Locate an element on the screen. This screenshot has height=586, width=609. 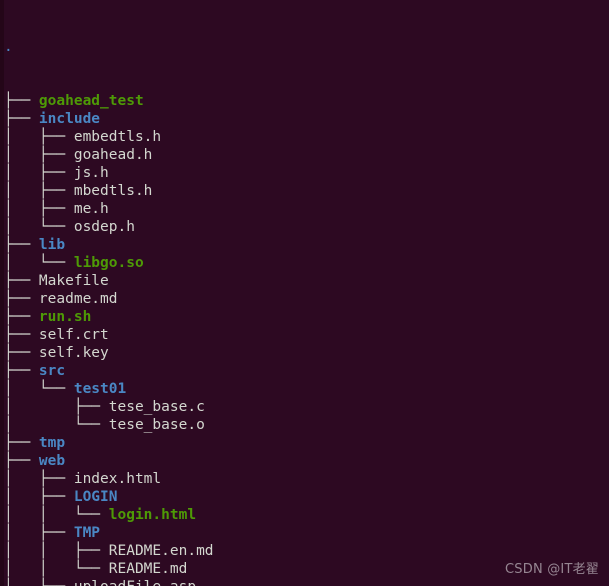
tree-file-name: js.h is located at coordinates (91, 173).